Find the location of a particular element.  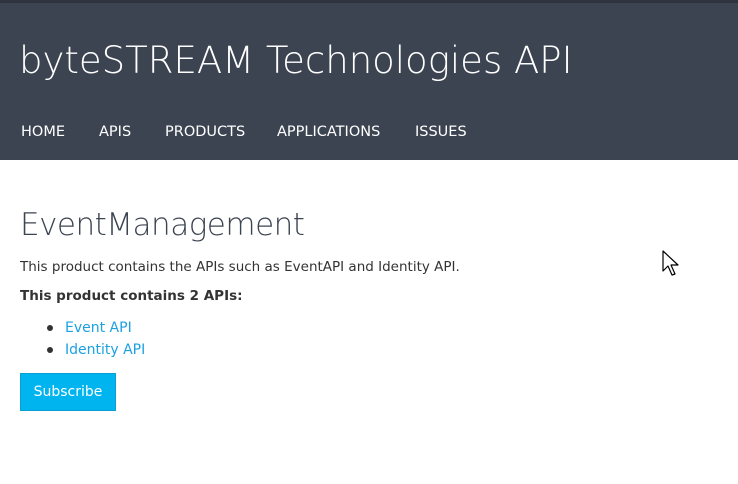

nav-products: PRODUCTS is located at coordinates (205, 132).